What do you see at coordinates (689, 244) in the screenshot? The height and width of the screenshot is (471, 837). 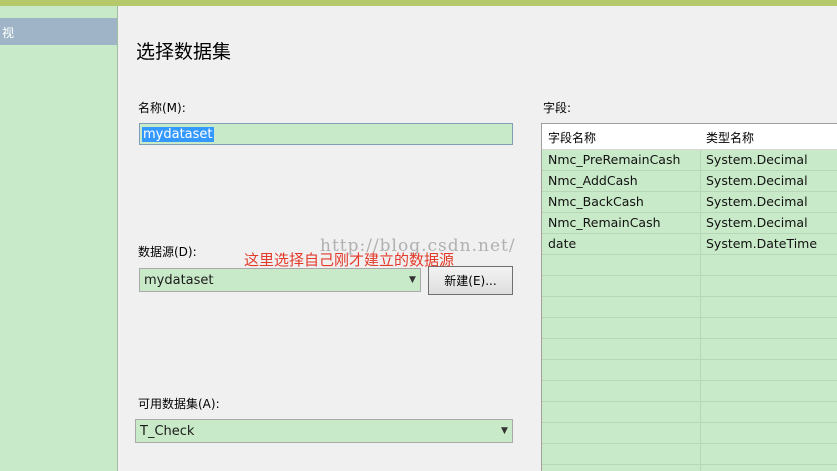 I see `table-row: date System.DateTime` at bounding box center [689, 244].